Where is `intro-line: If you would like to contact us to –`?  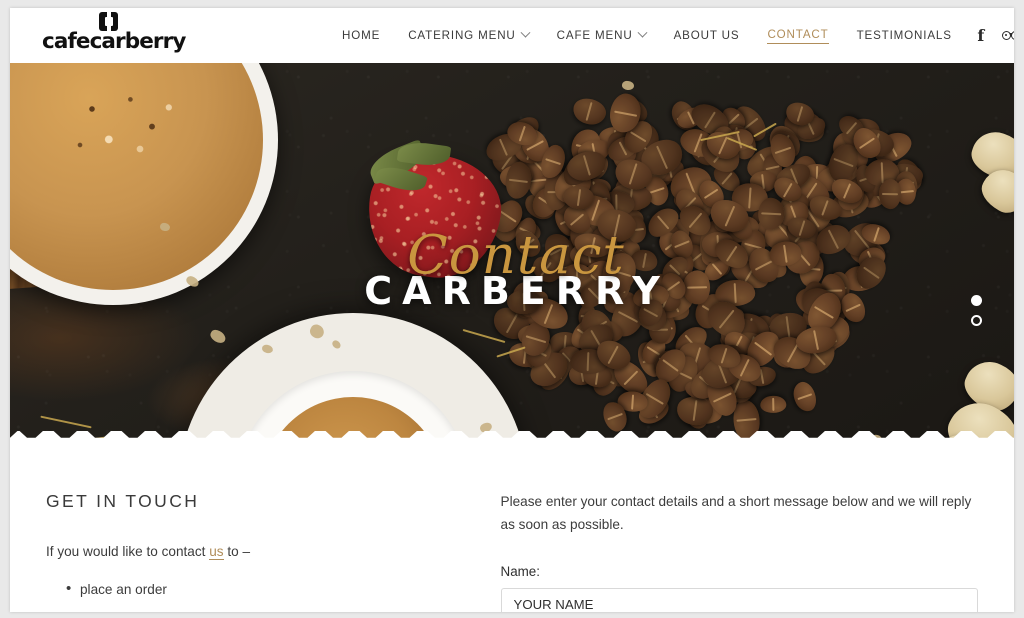
intro-line: If you would like to contact us to – is located at coordinates (258, 552).